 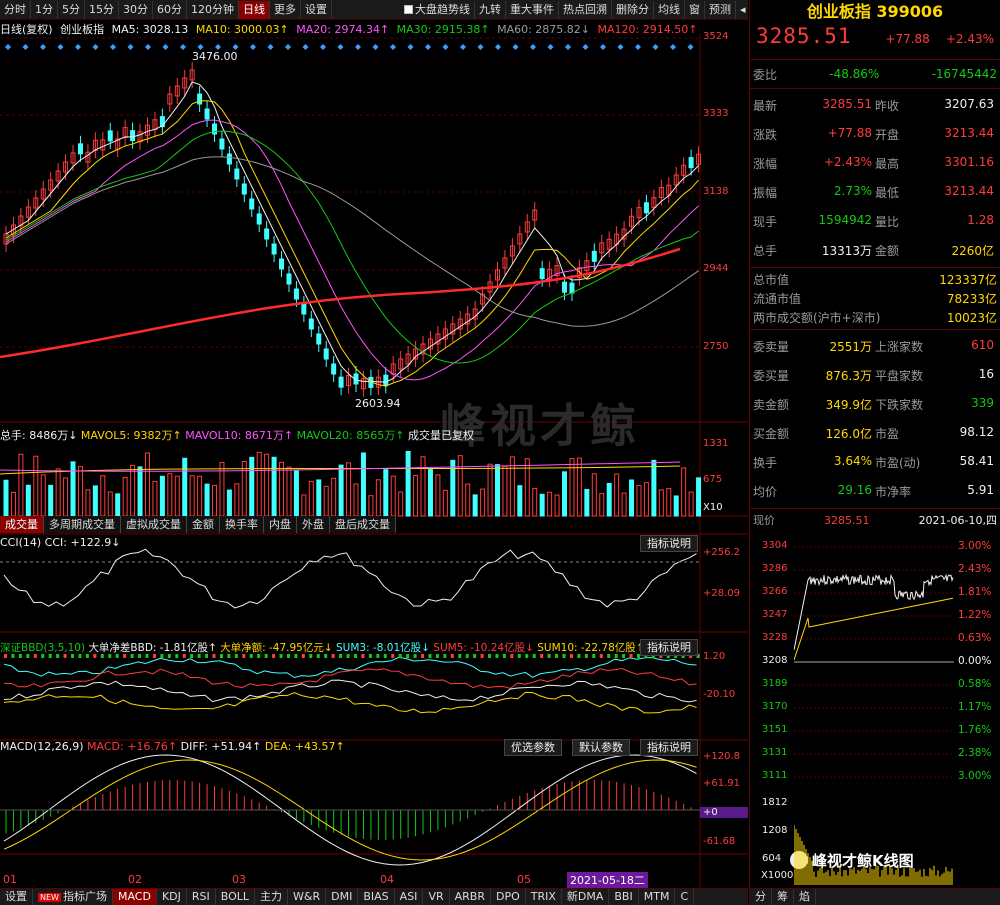 What do you see at coordinates (201, 897) in the screenshot?
I see `tab-rsi: RSI` at bounding box center [201, 897].